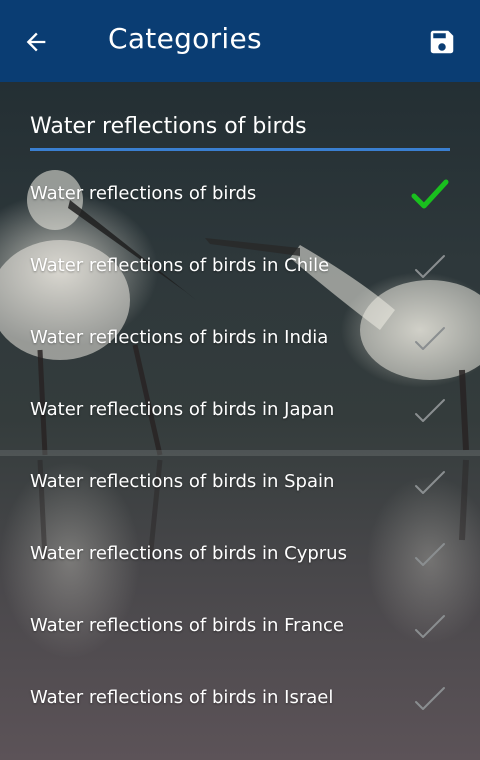 The image size is (480, 760). I want to click on category-label: Water reflections of birds in Chile, so click(180, 265).